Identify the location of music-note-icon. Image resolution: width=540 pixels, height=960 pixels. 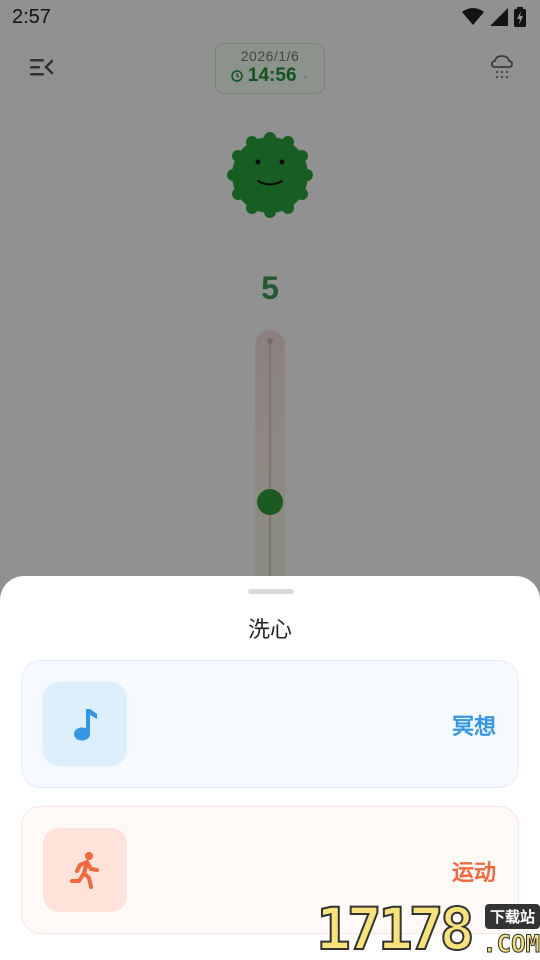
(85, 725).